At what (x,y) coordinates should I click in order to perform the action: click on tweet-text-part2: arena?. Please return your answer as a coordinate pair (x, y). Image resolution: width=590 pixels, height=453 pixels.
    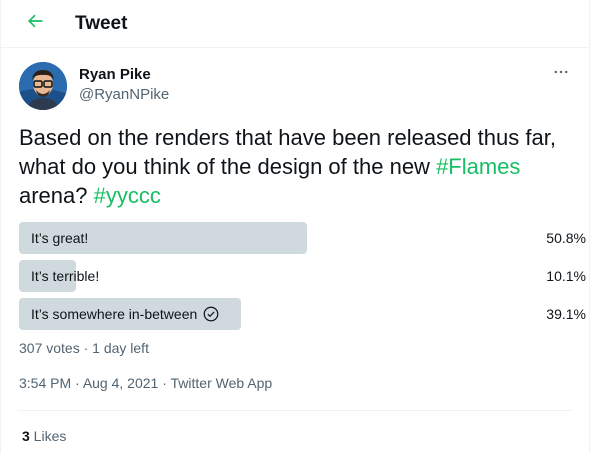
    Looking at the image, I should click on (56, 195).